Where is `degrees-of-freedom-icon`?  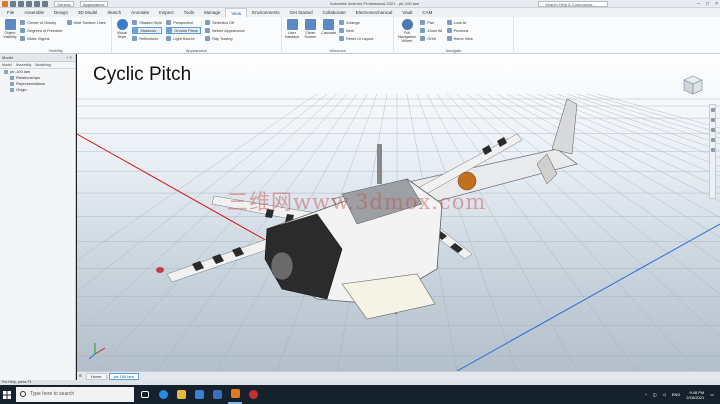 degrees-of-freedom-icon is located at coordinates (23, 30).